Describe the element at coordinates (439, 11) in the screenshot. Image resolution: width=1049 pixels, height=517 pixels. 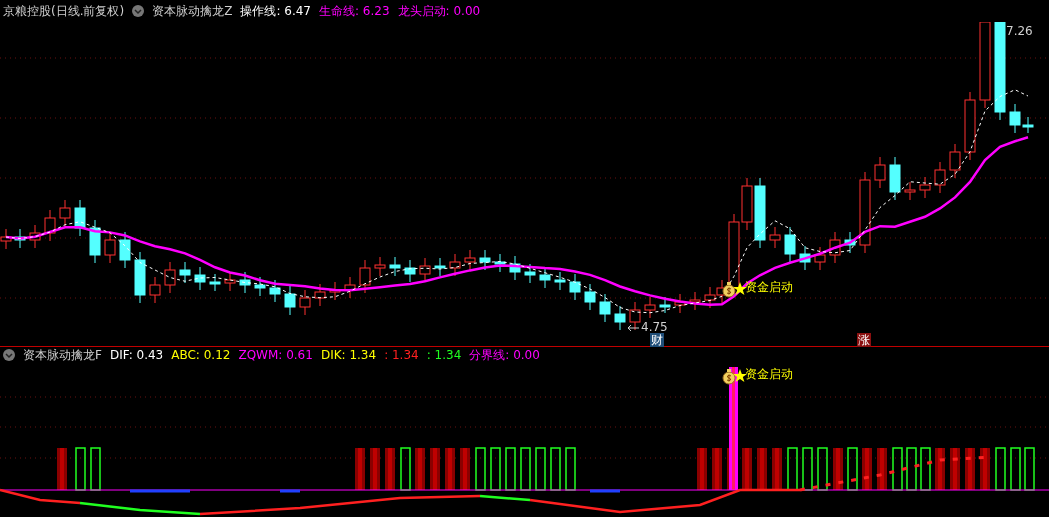
I see `indicator-value: 龙头启动: 0.00` at that location.